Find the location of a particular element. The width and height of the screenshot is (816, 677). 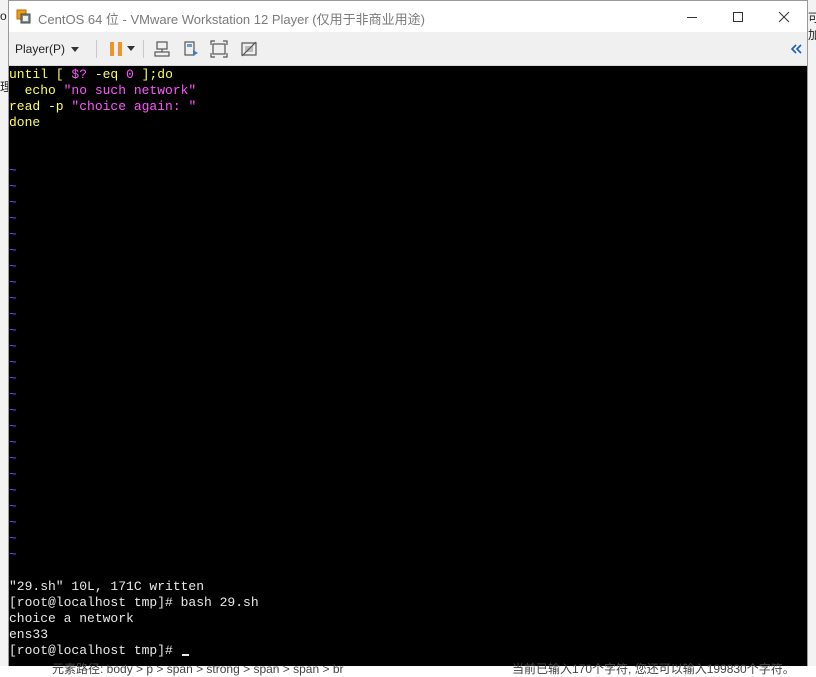

pause-icon is located at coordinates (116, 49).